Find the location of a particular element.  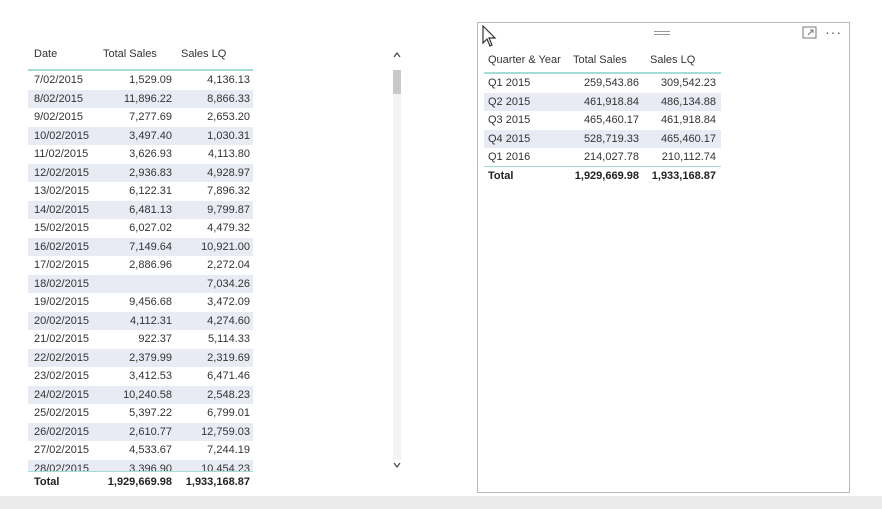

cell-date: 24/02/2015 is located at coordinates (62, 394).